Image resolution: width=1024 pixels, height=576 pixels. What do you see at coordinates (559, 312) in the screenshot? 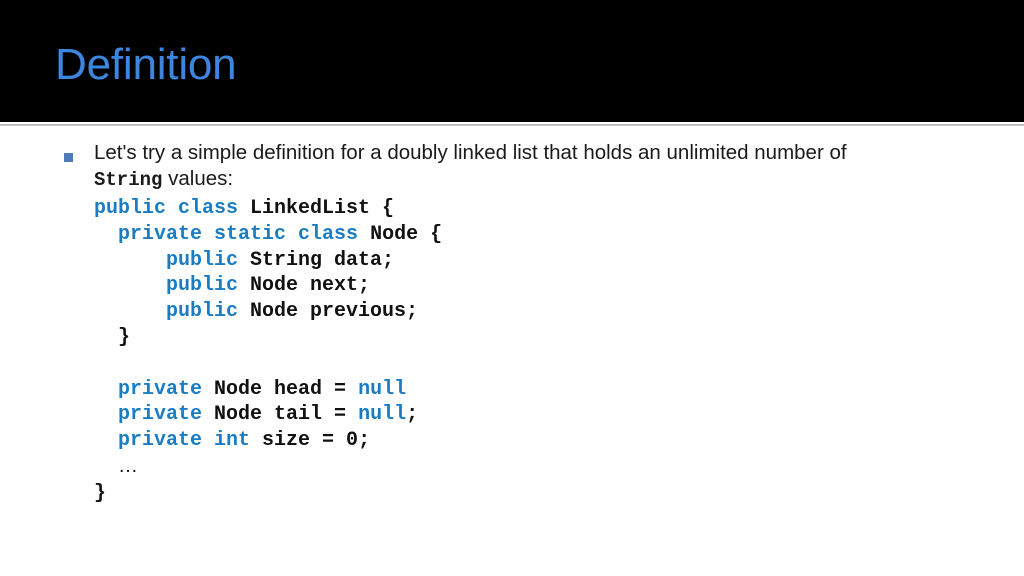
I see `code-line: public Node previous;` at bounding box center [559, 312].